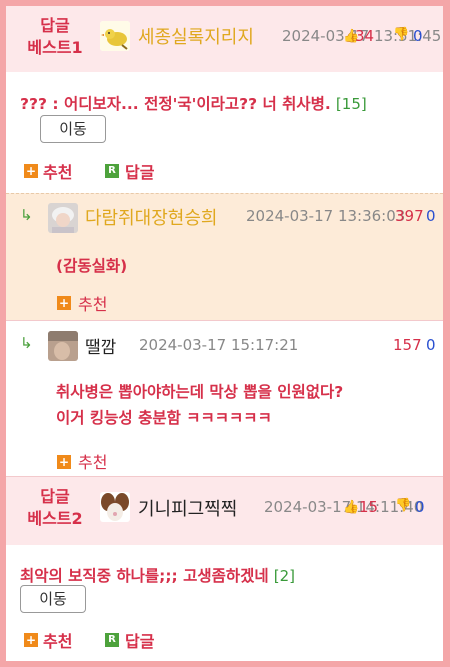 The width and height of the screenshot is (450, 667). I want to click on reply-count: [15], so click(351, 104).